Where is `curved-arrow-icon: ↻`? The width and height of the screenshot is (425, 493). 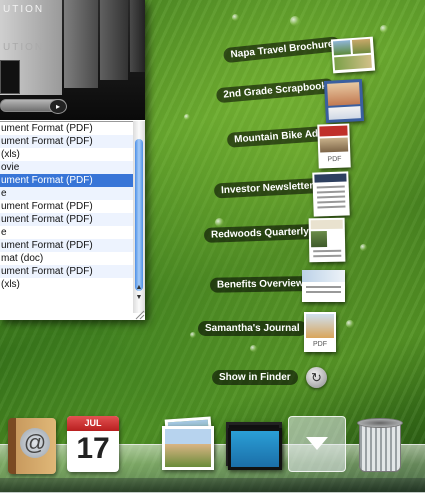 curved-arrow-icon: ↻ is located at coordinates (316, 377).